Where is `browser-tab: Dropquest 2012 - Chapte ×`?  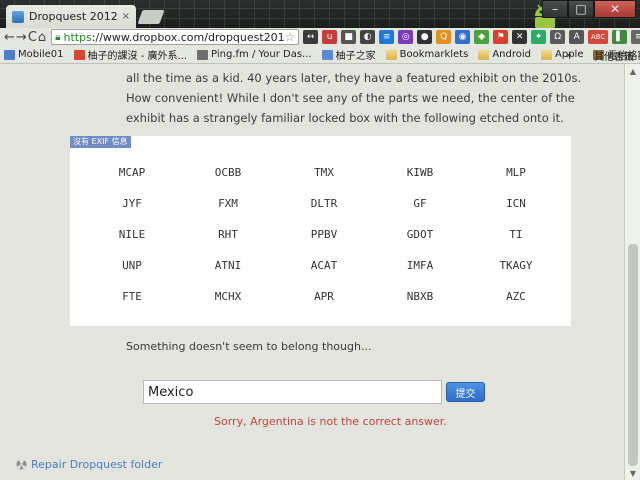 browser-tab: Dropquest 2012 - Chapte × is located at coordinates (71, 16).